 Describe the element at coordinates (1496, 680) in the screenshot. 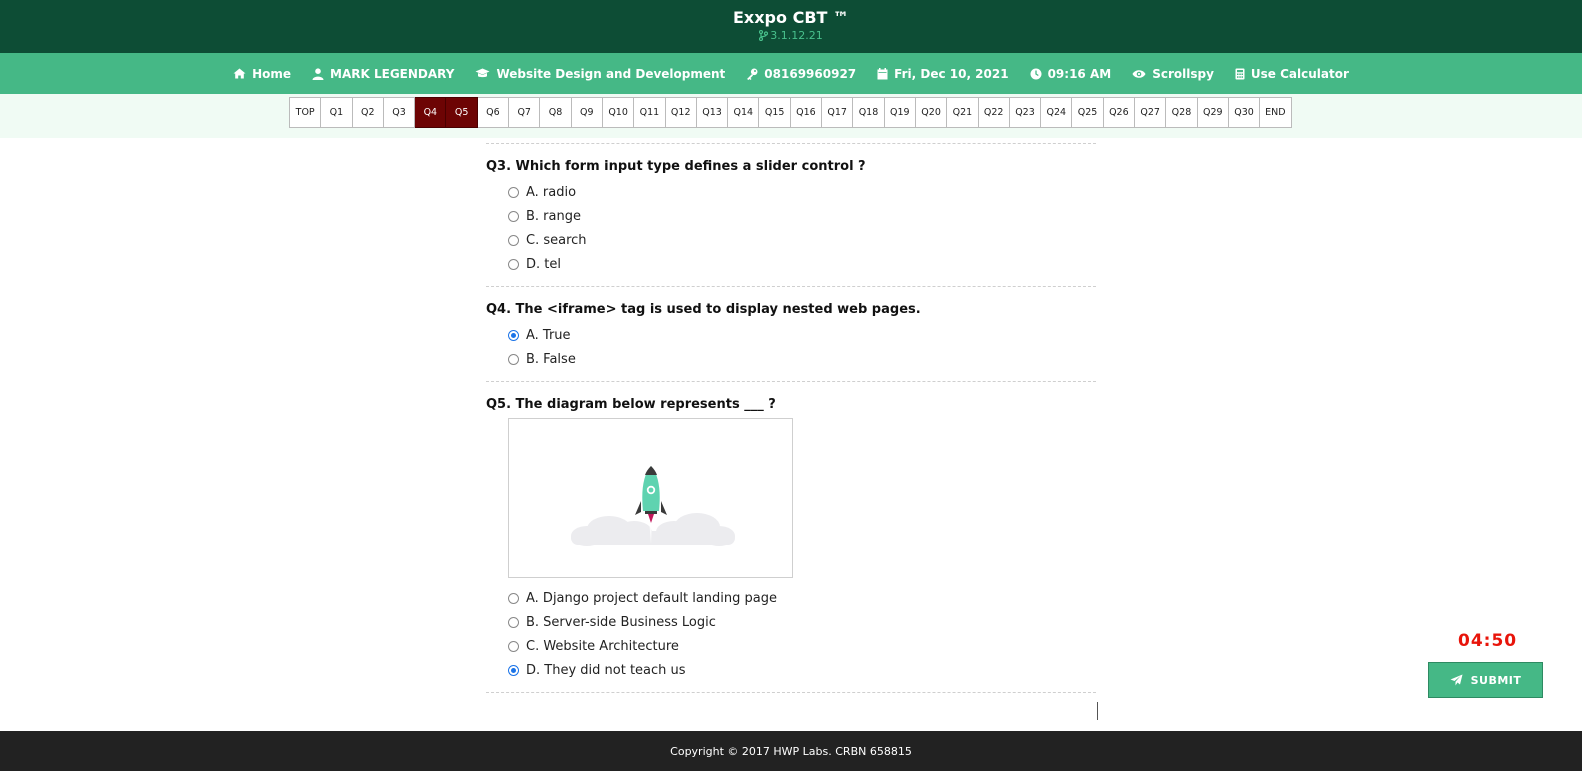

I see `submit-label: SUBMIT` at that location.